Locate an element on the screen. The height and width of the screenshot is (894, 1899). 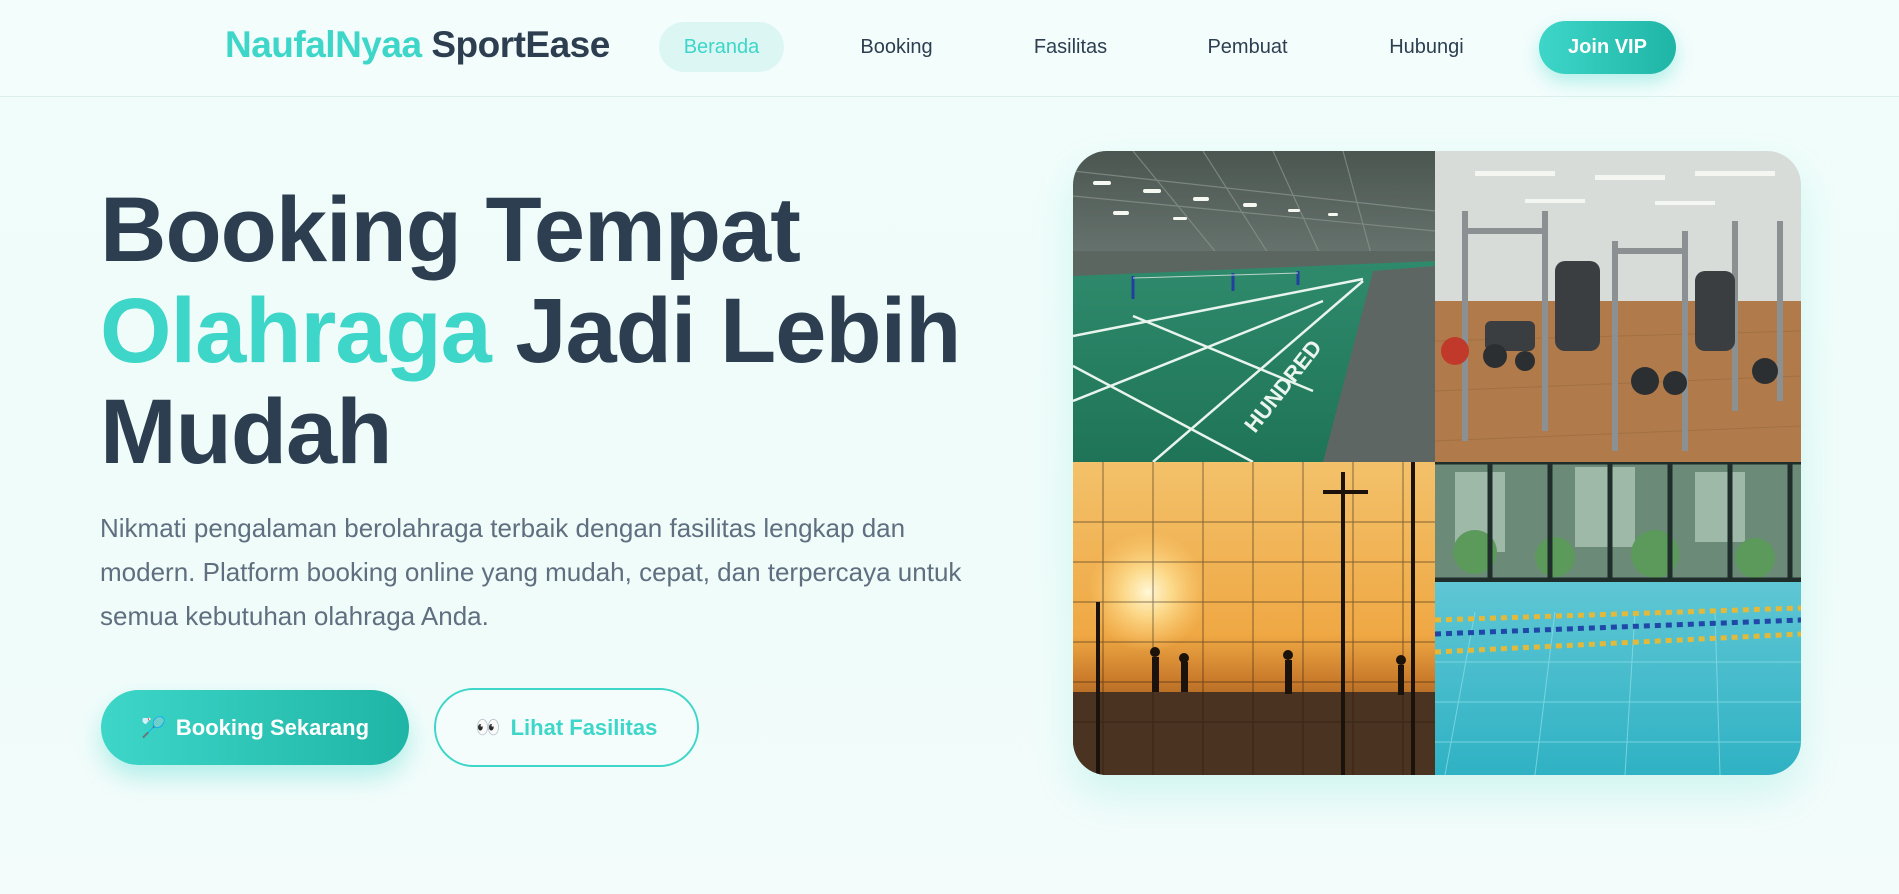
eyes-icon: 👀 is located at coordinates (488, 727).